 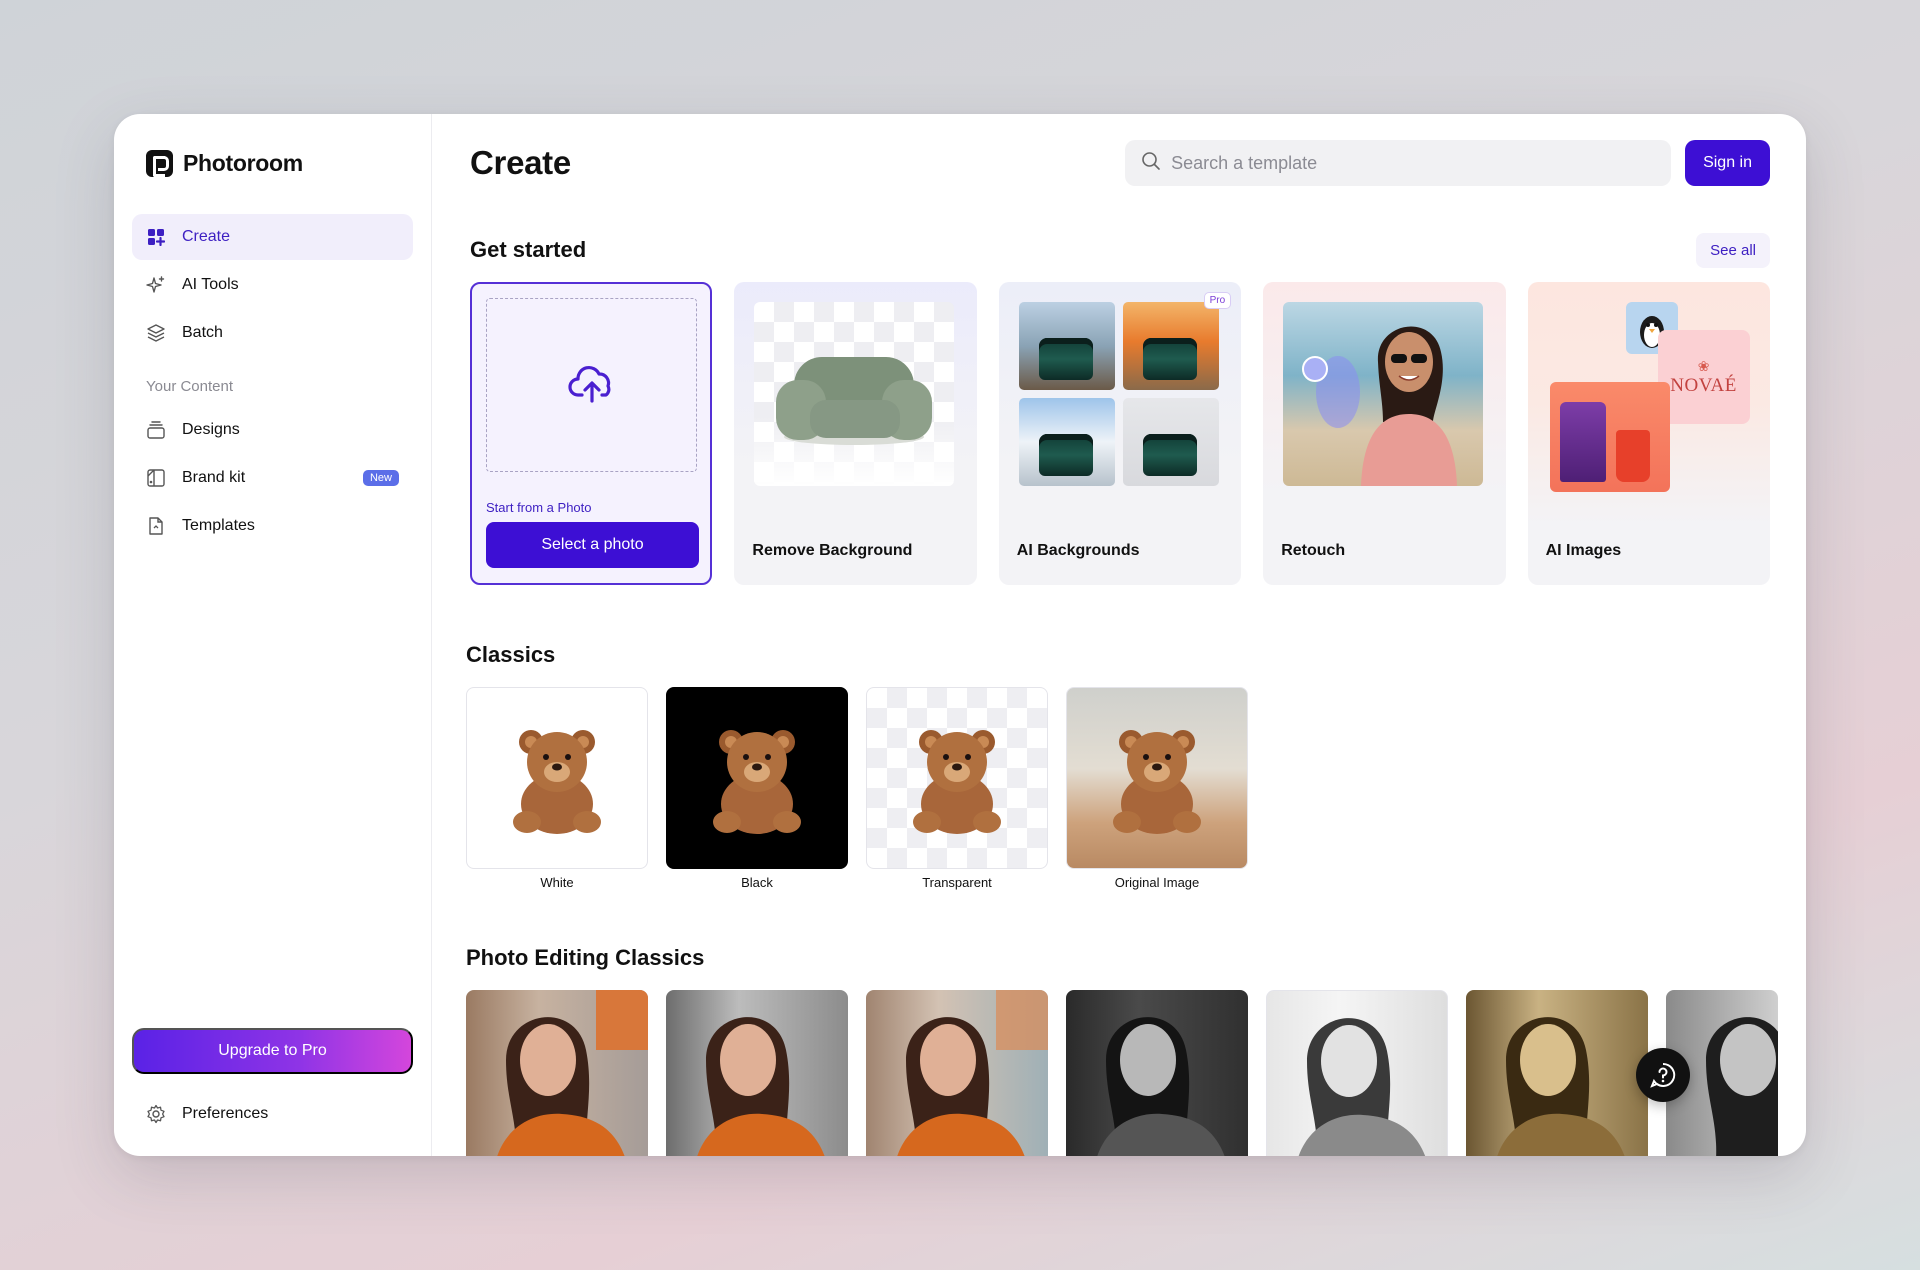 What do you see at coordinates (511, 654) in the screenshot?
I see `classics-title: Classics` at bounding box center [511, 654].